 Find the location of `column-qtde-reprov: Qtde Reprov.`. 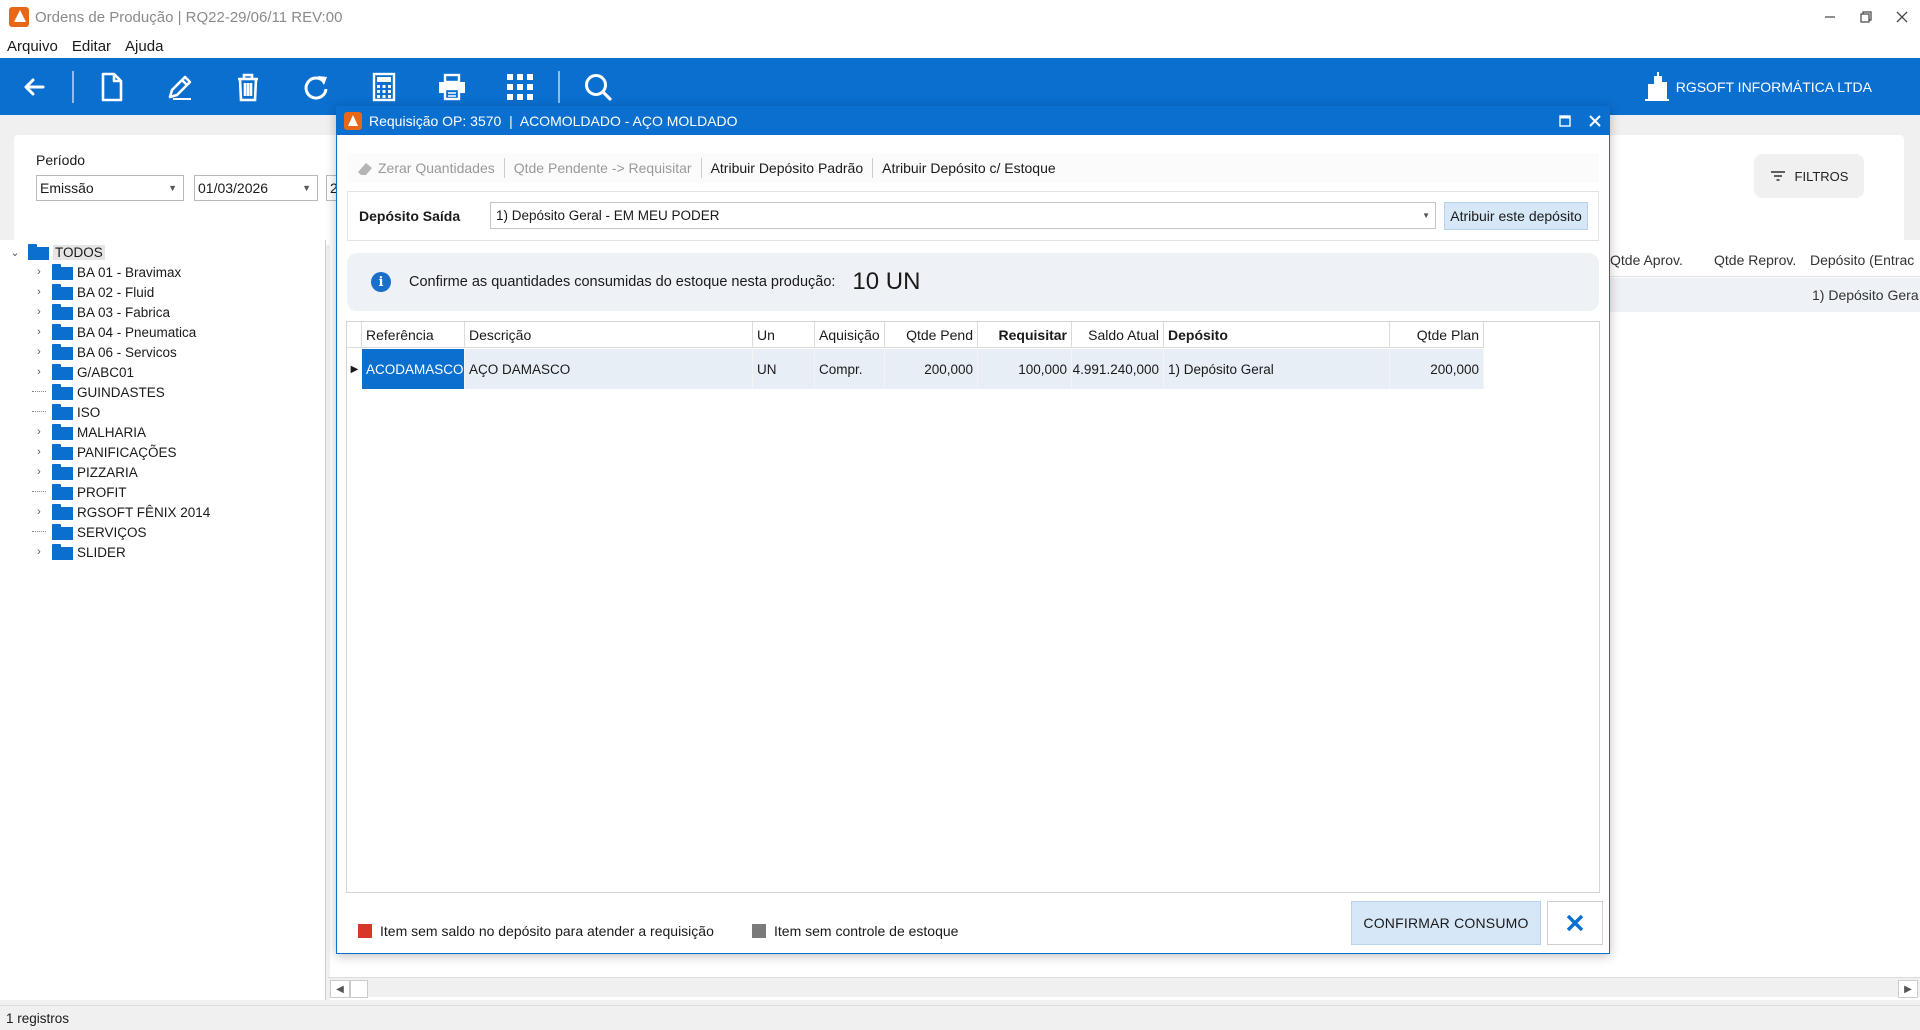

column-qtde-reprov: Qtde Reprov. is located at coordinates (1755, 264).